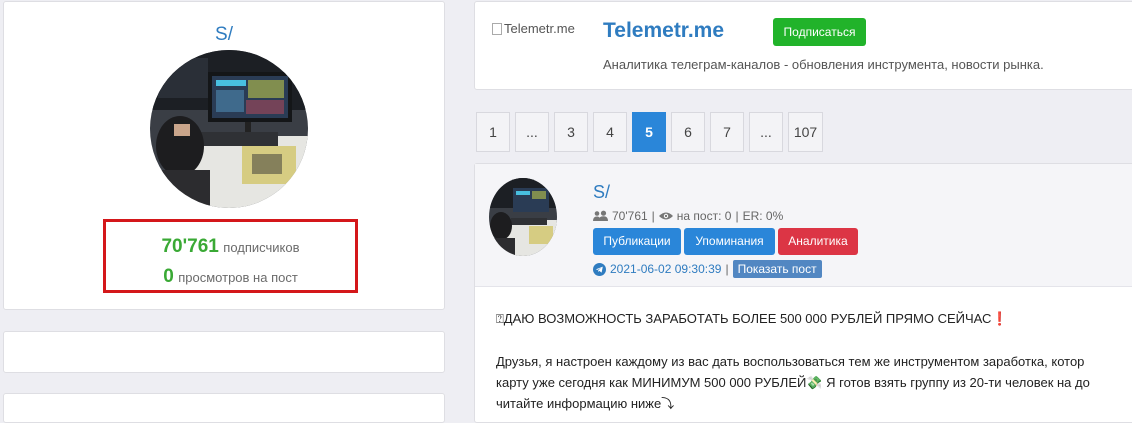  What do you see at coordinates (523, 217) in the screenshot?
I see `post-avatar` at bounding box center [523, 217].